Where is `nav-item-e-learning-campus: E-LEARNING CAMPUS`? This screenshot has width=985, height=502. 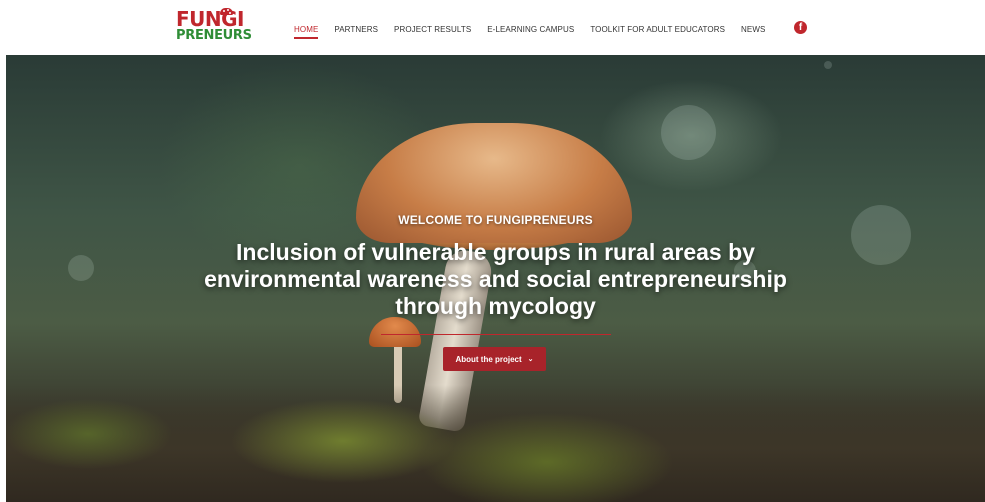 nav-item-e-learning-campus: E-LEARNING CAMPUS is located at coordinates (530, 29).